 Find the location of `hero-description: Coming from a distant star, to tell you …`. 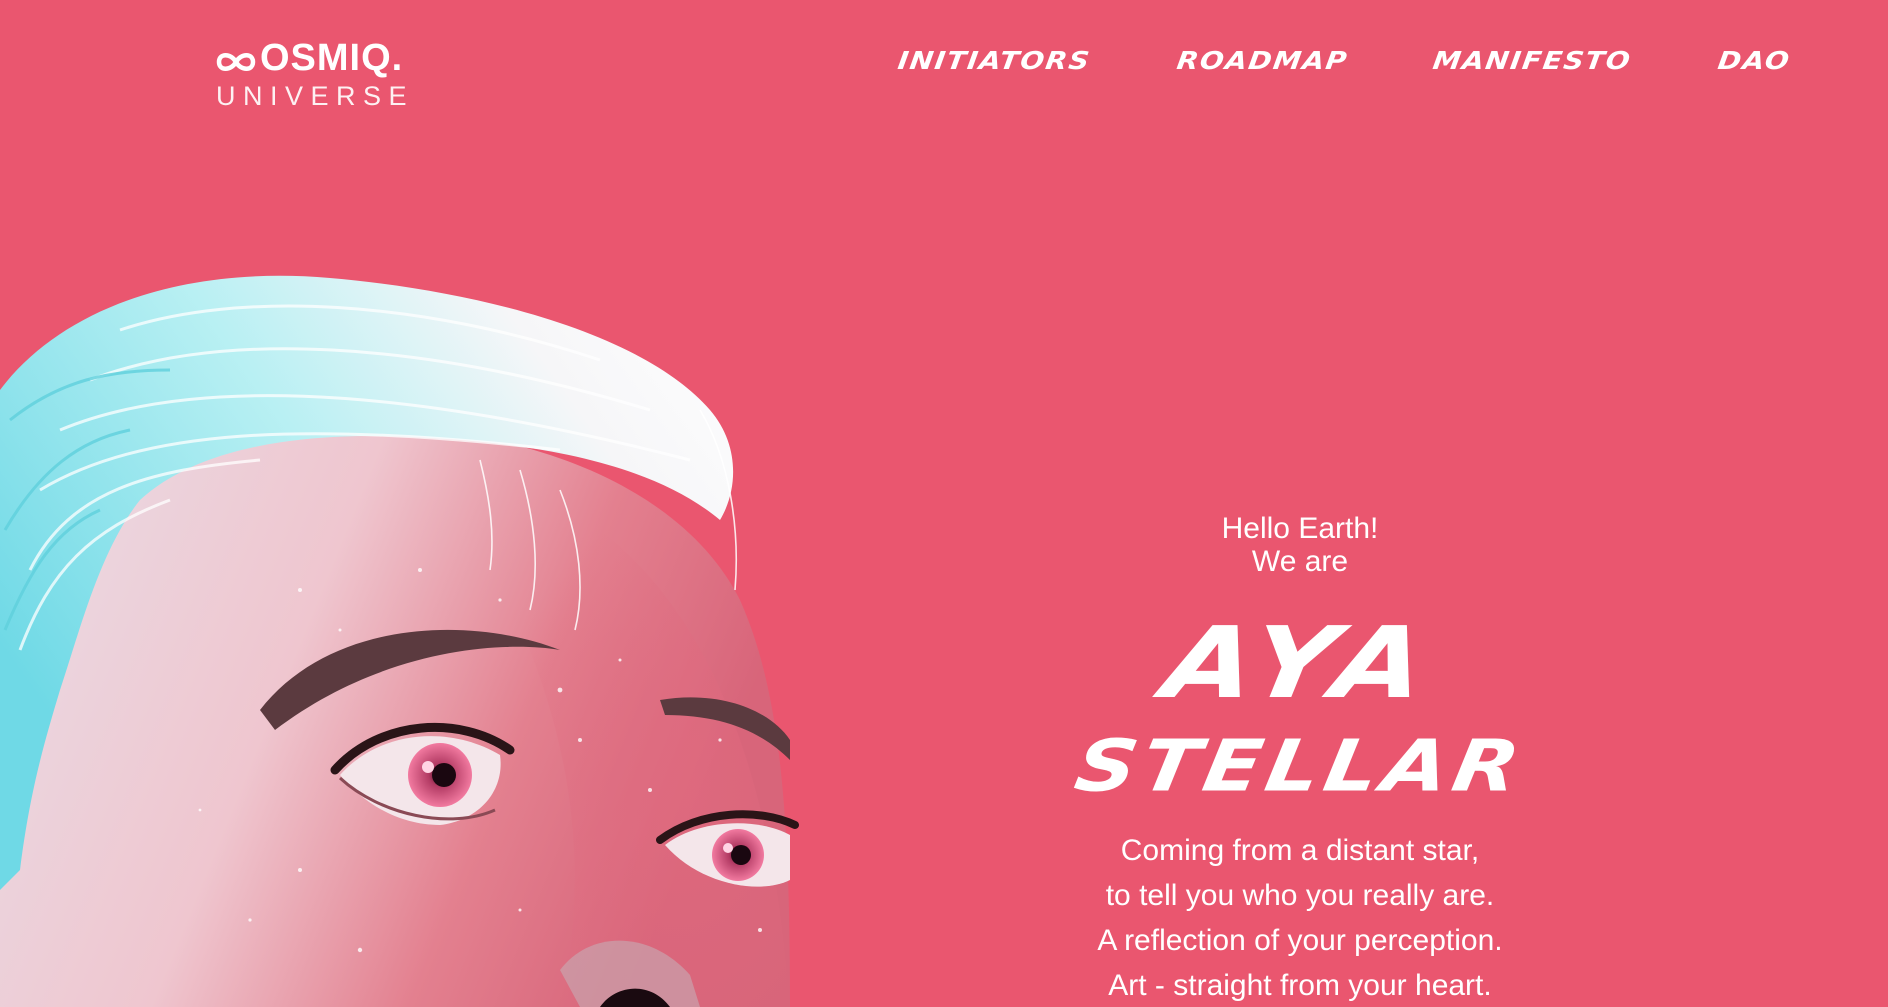

hero-description: Coming from a distant star, to tell you … is located at coordinates (1300, 917).